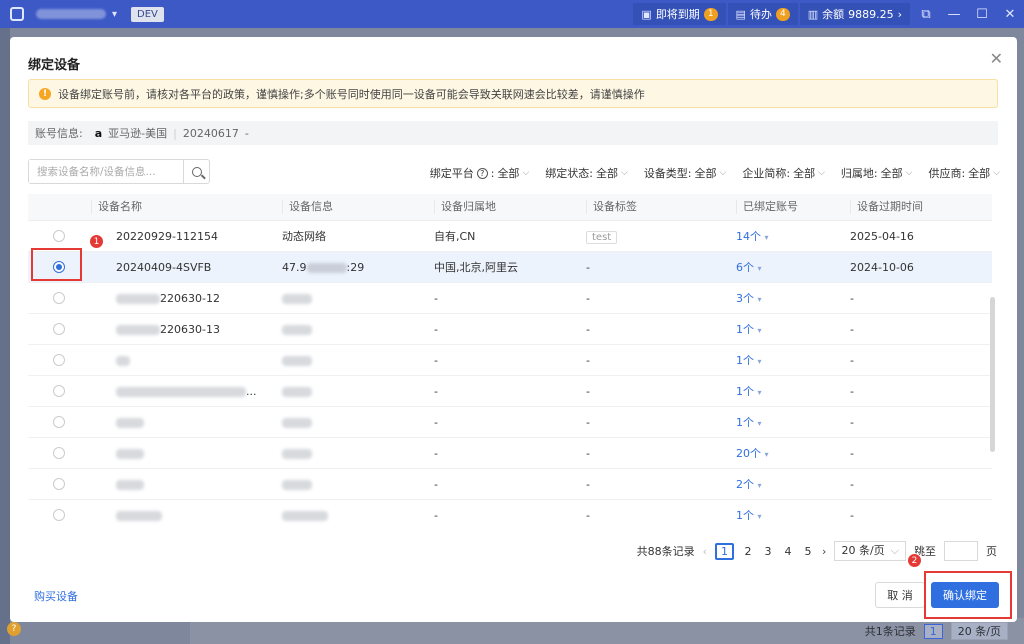 The width and height of the screenshot is (1024, 644). I want to click on search-box, so click(119, 171).